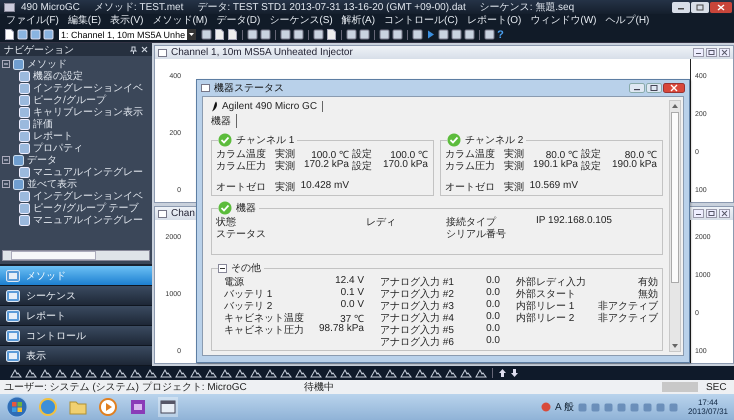  What do you see at coordinates (58, 148) in the screenshot?
I see `tree-item: プロパティ` at bounding box center [58, 148].